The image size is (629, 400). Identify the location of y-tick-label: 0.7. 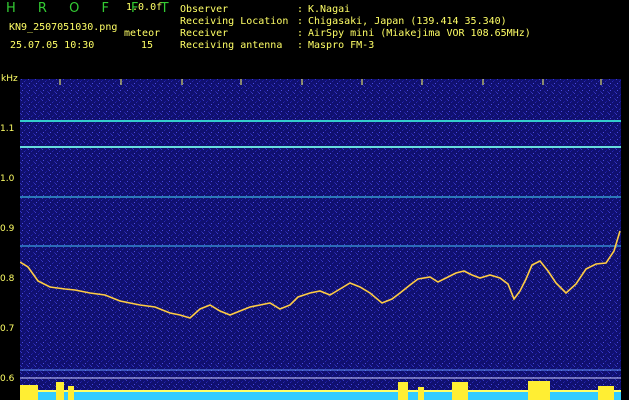
(7, 329).